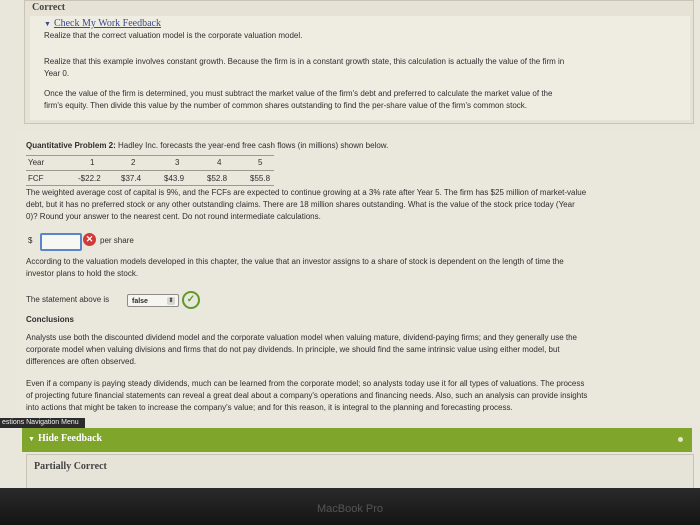  Describe the element at coordinates (36, 162) in the screenshot. I see `table-year-label: Year` at that location.